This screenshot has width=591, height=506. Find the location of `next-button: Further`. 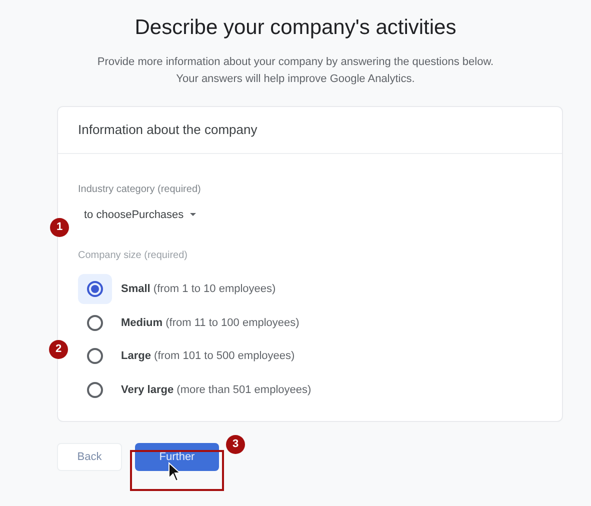

next-button: Further is located at coordinates (177, 457).